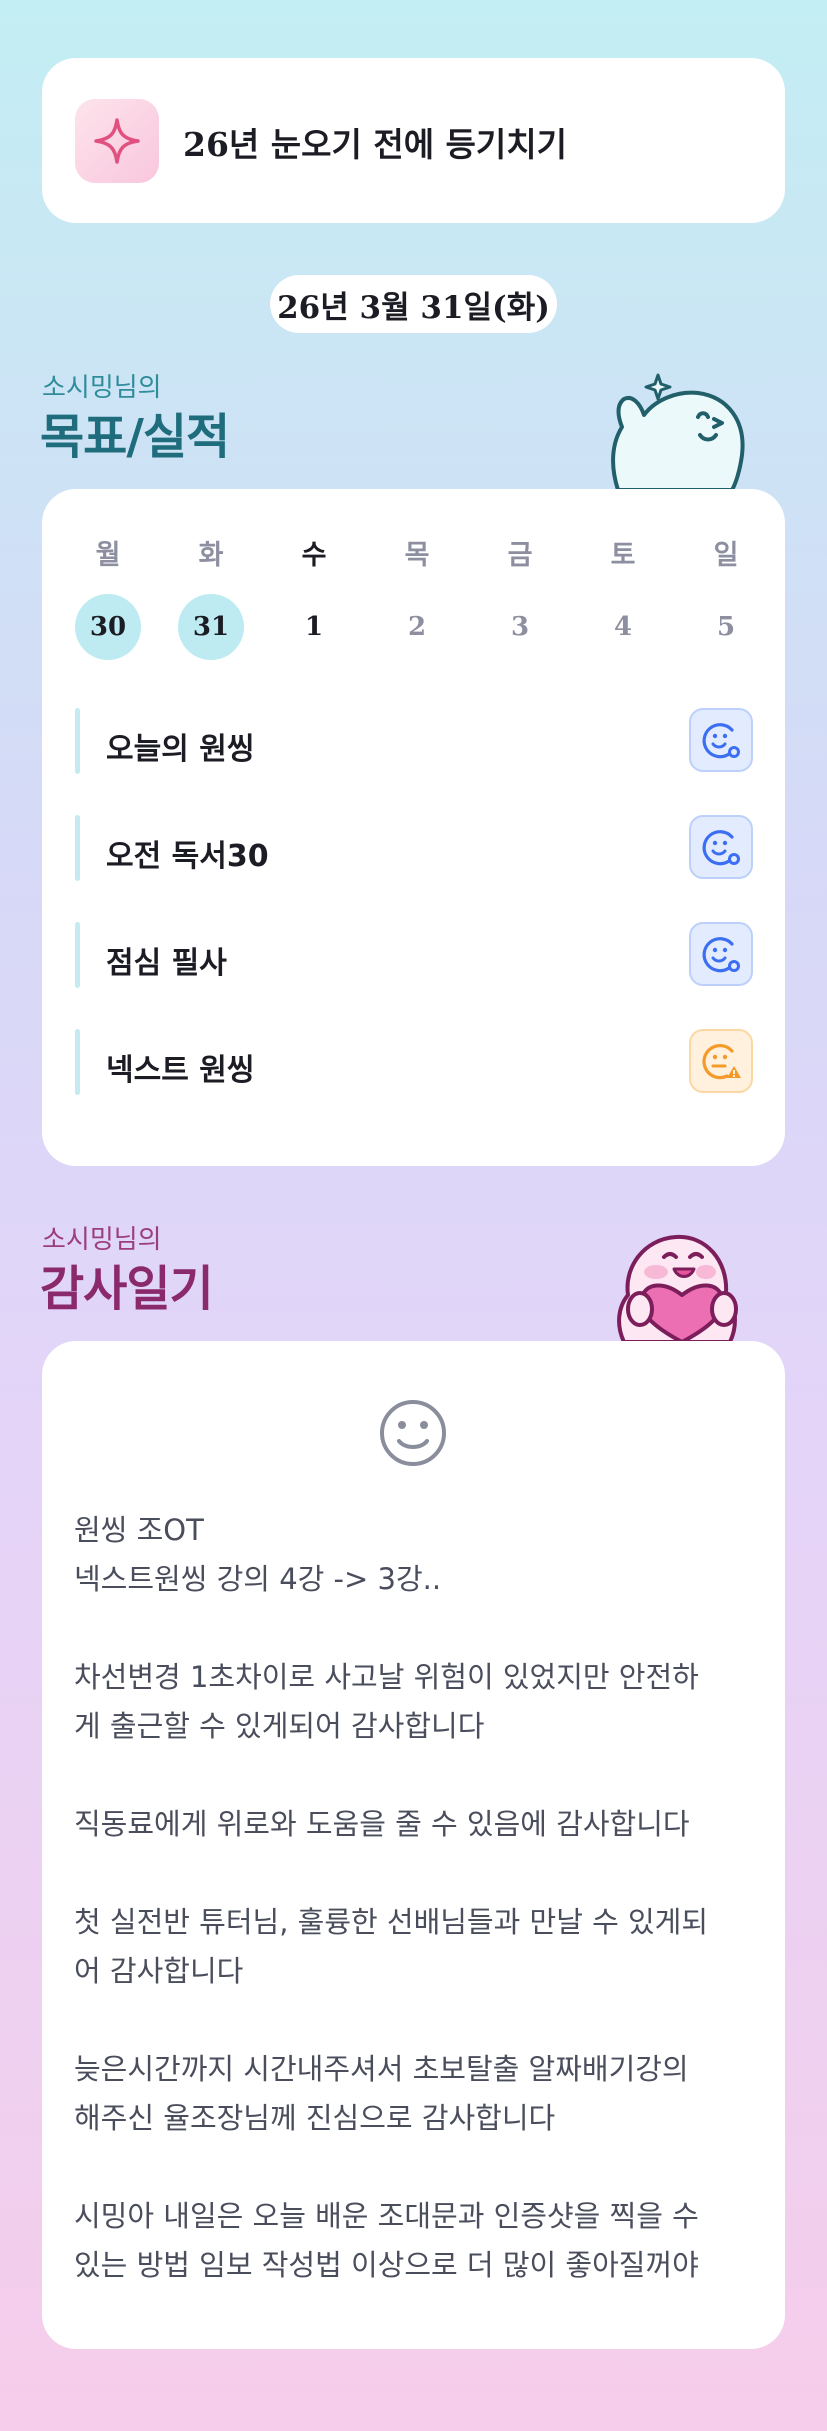  What do you see at coordinates (314, 627) in the screenshot?
I see `calendar-day-today: 1` at bounding box center [314, 627].